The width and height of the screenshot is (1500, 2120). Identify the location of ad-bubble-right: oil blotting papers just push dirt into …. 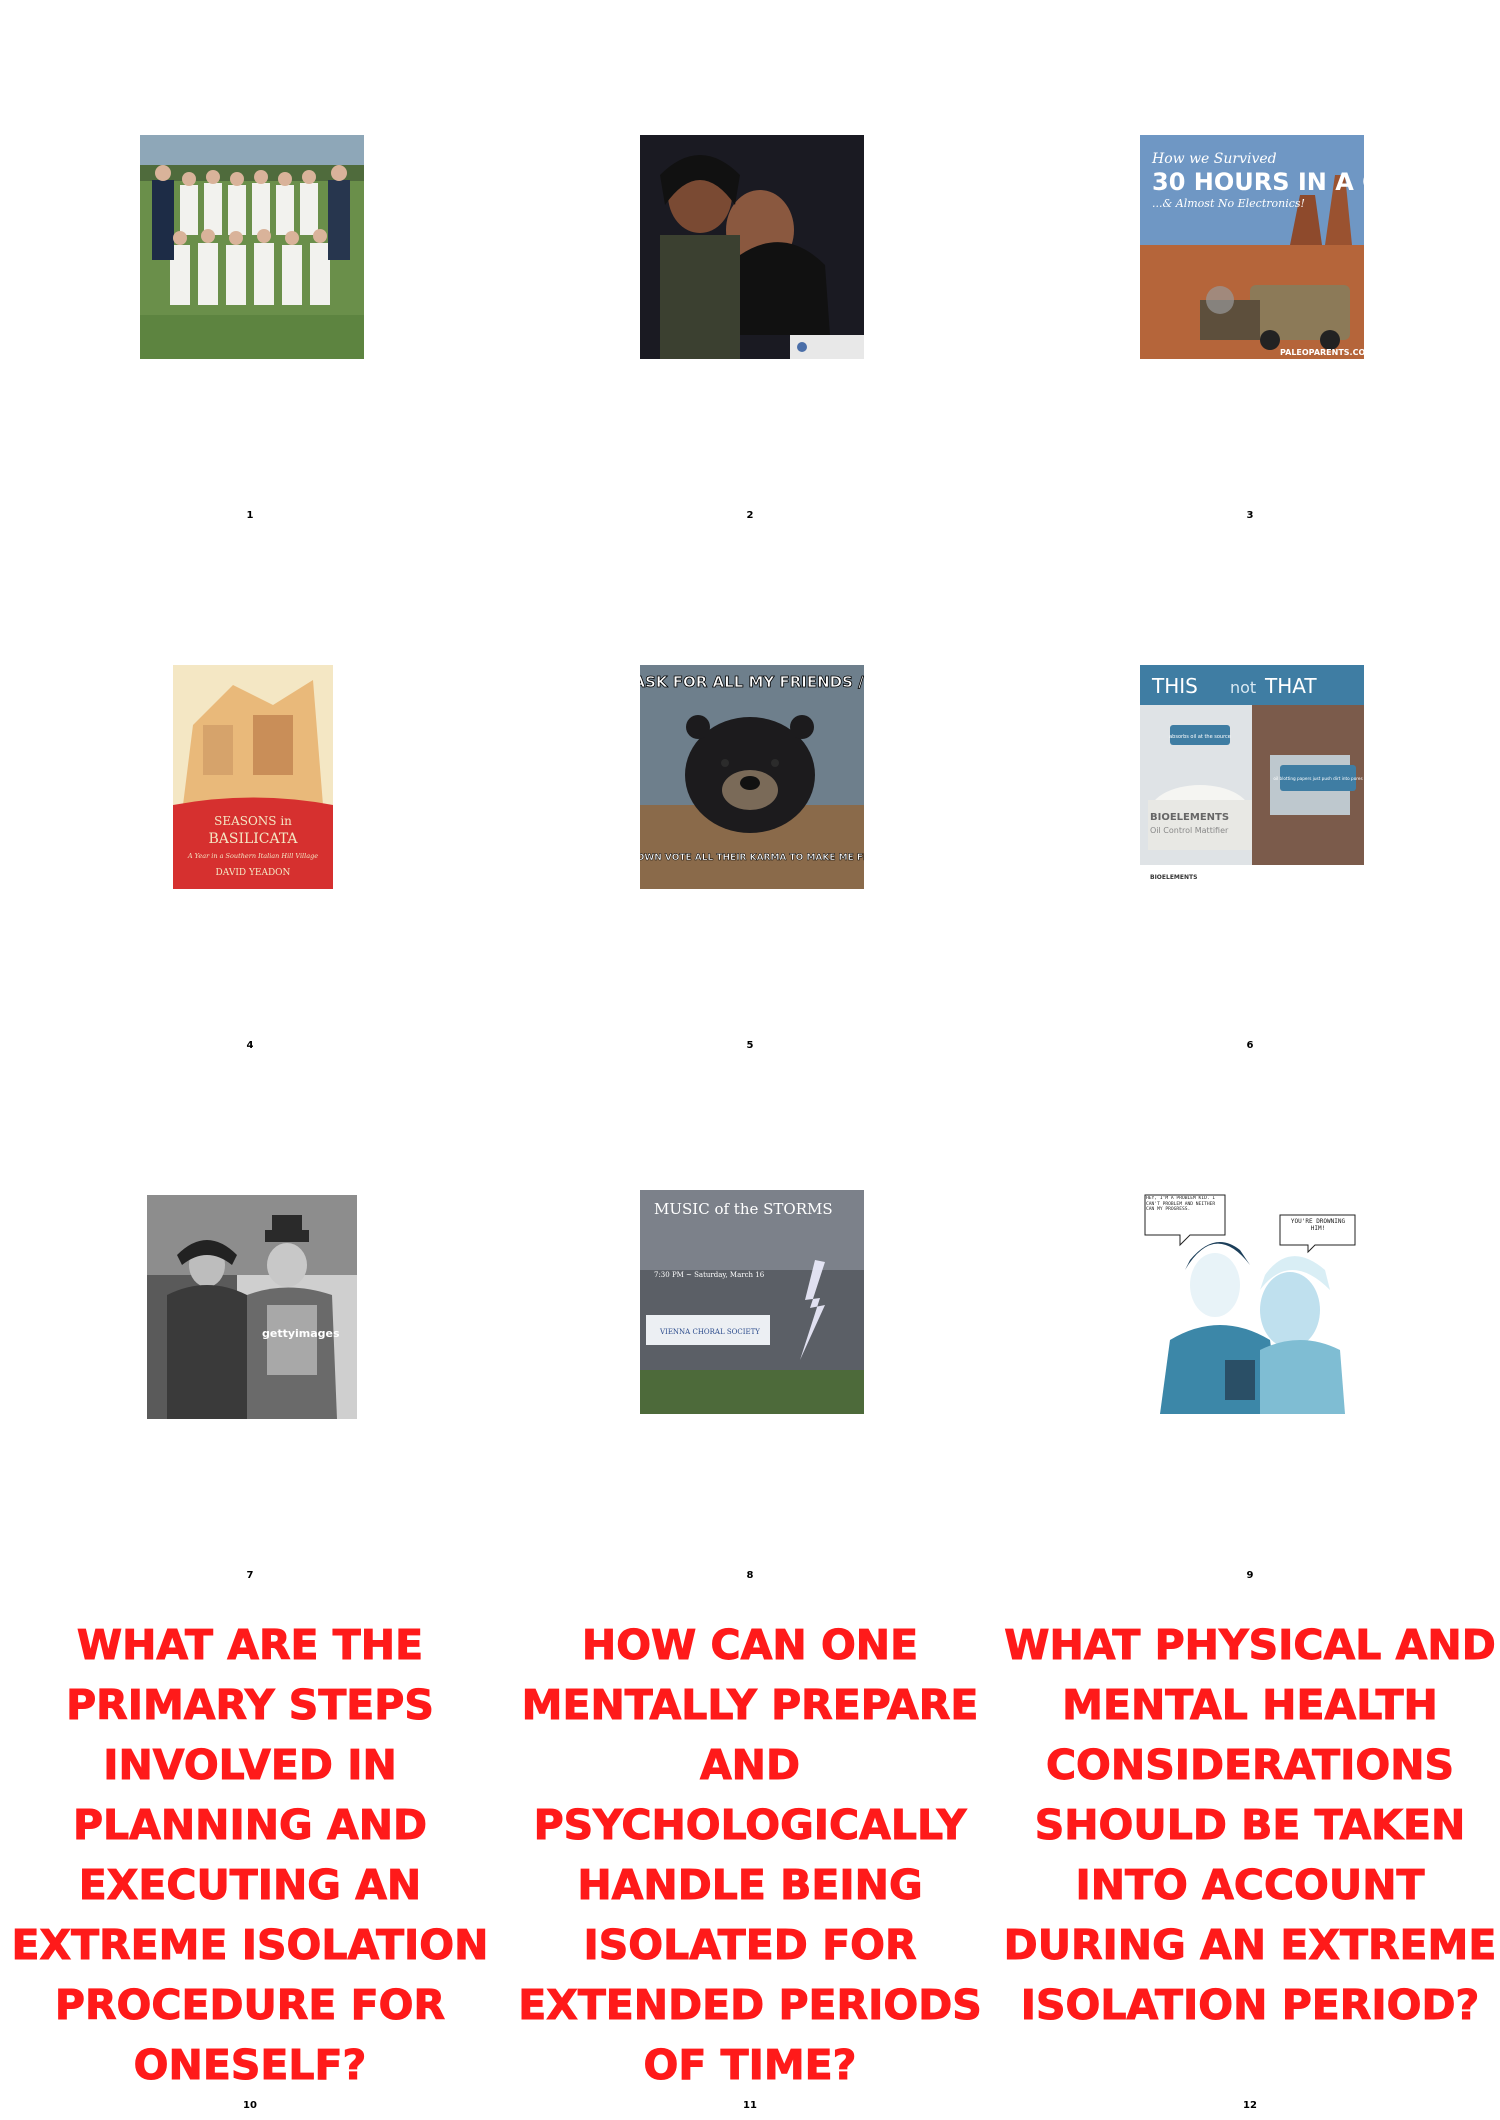
(1317, 778).